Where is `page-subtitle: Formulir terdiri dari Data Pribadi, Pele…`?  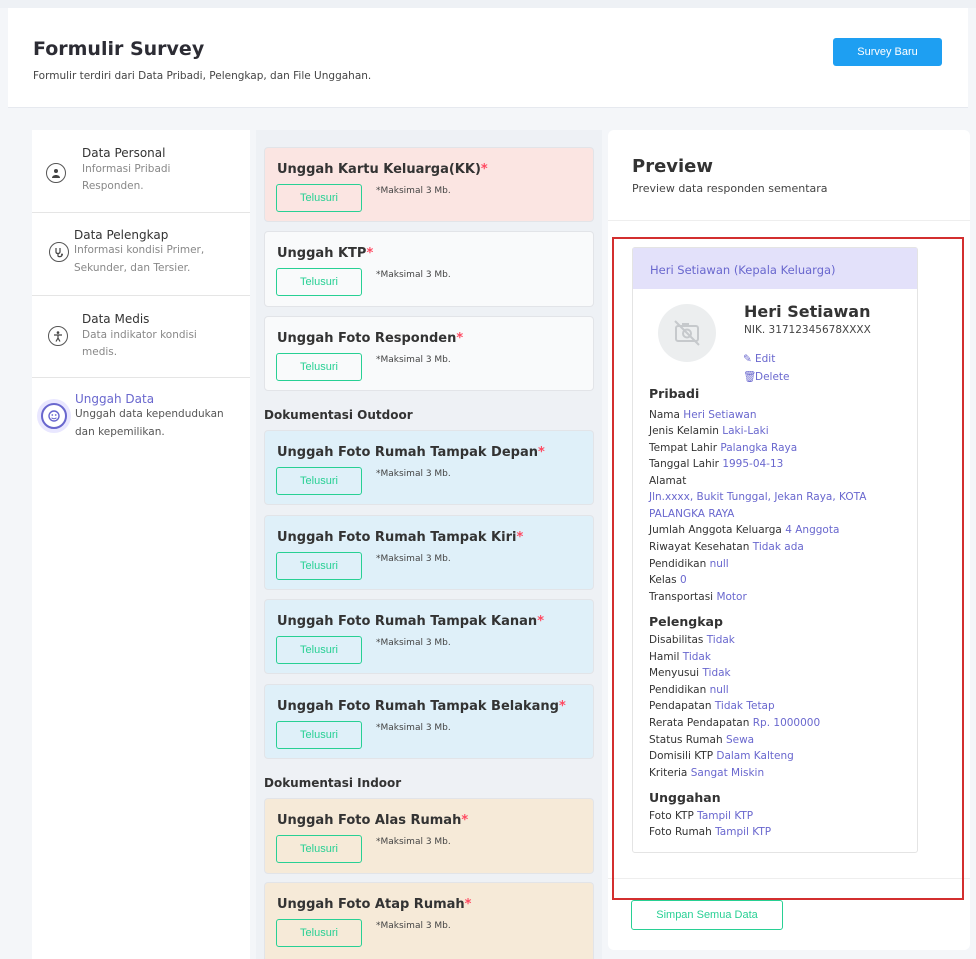
page-subtitle: Formulir terdiri dari Data Pribadi, Pele… is located at coordinates (202, 76).